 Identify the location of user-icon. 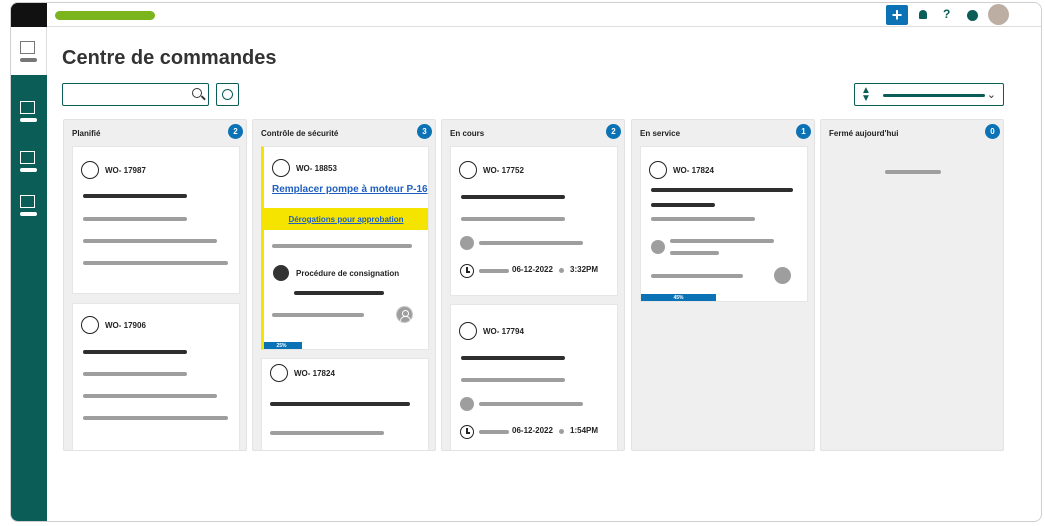
(404, 314).